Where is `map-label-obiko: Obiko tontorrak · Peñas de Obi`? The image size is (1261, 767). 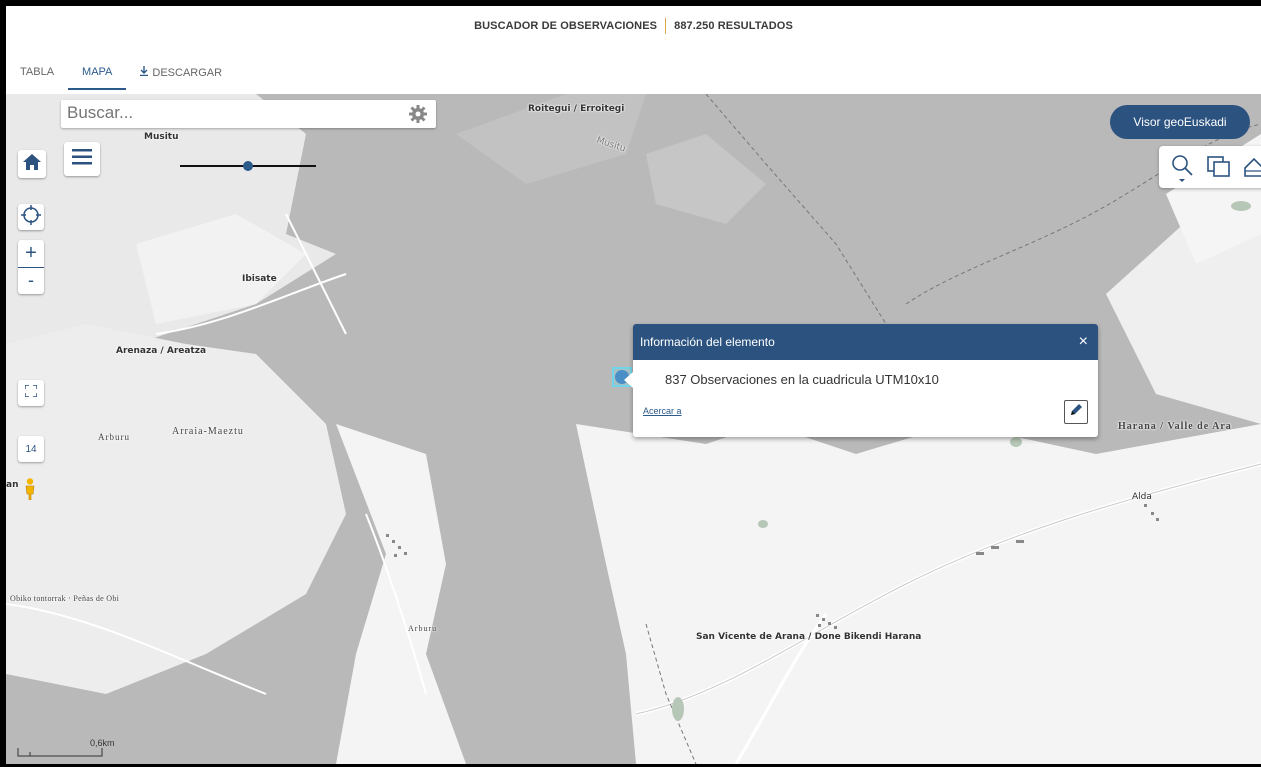 map-label-obiko: Obiko tontorrak · Peñas de Obi is located at coordinates (65, 598).